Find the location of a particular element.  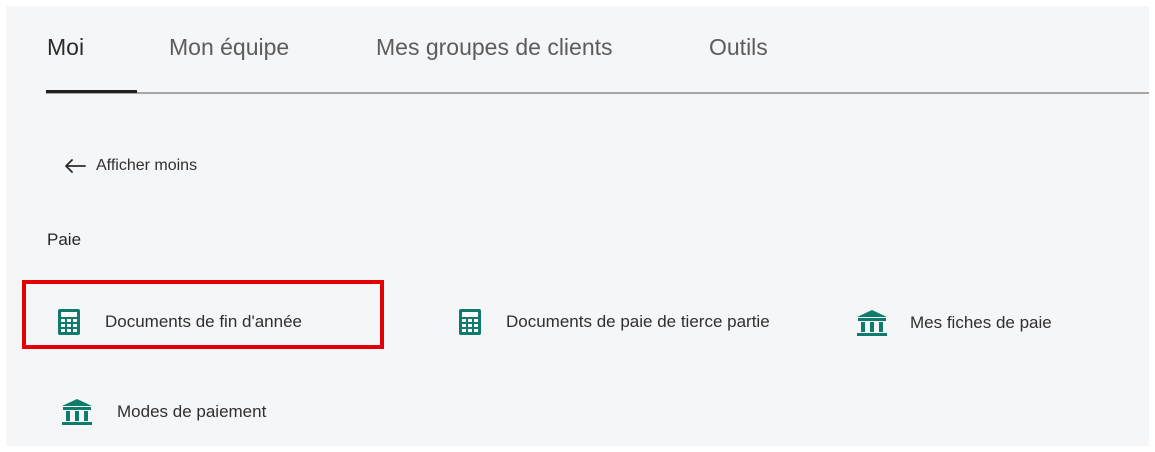

tab-outils: Outils is located at coordinates (738, 47).